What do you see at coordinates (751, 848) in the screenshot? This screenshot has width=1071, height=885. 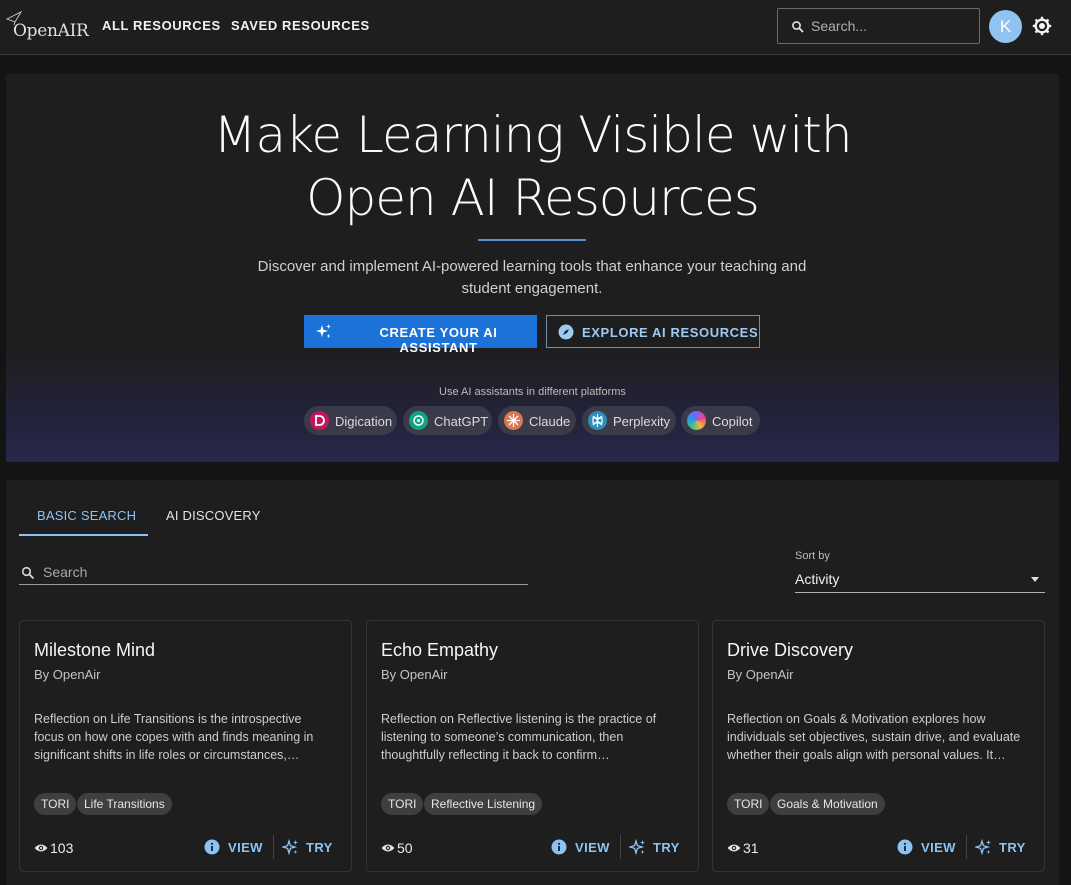 I see `view-count-value: 31` at bounding box center [751, 848].